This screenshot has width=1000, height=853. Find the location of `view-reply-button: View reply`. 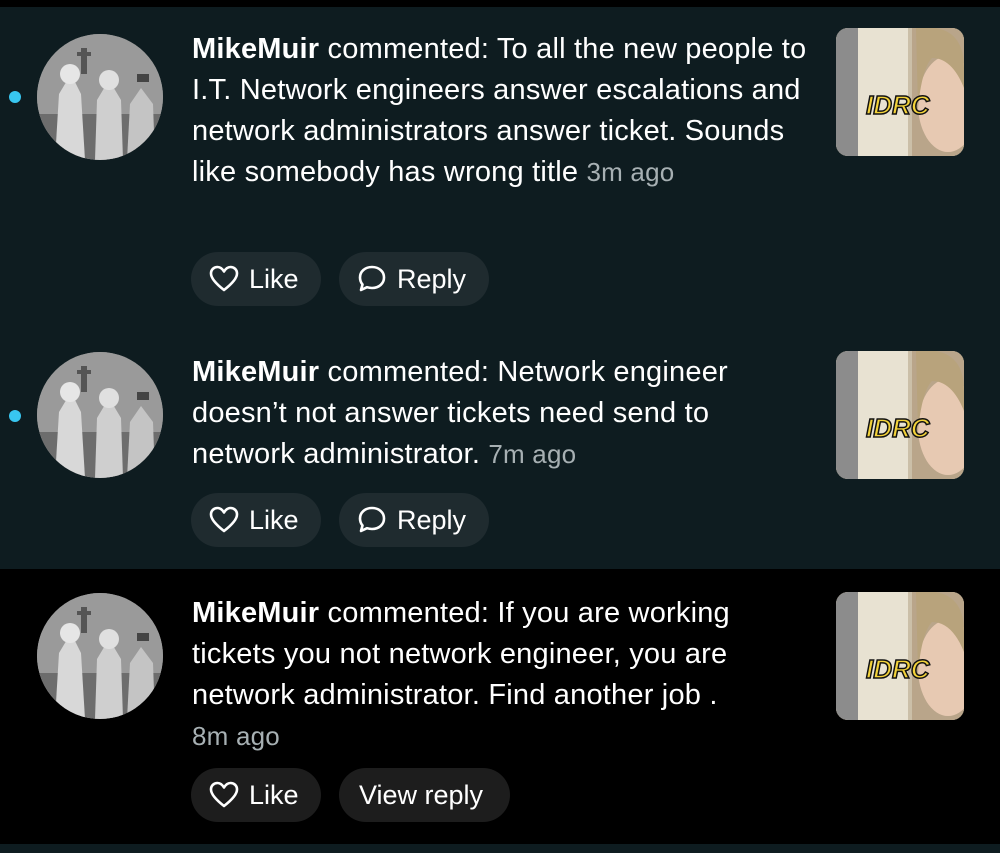

view-reply-button: View reply is located at coordinates (424, 795).